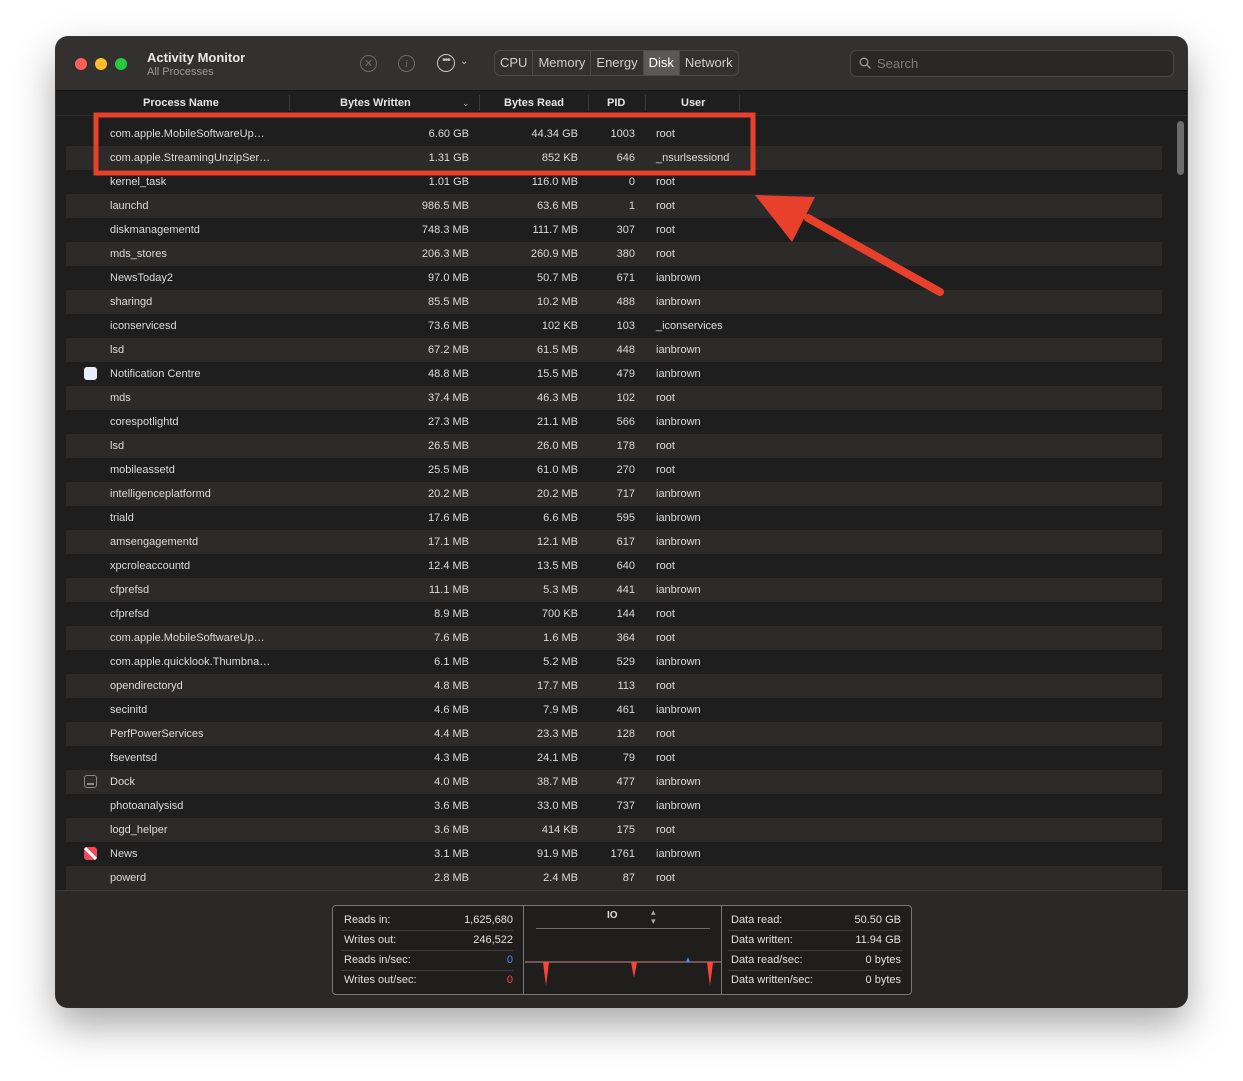 This screenshot has height=1081, width=1243. Describe the element at coordinates (1180, 148) in the screenshot. I see `scrollbar-thumb` at that location.